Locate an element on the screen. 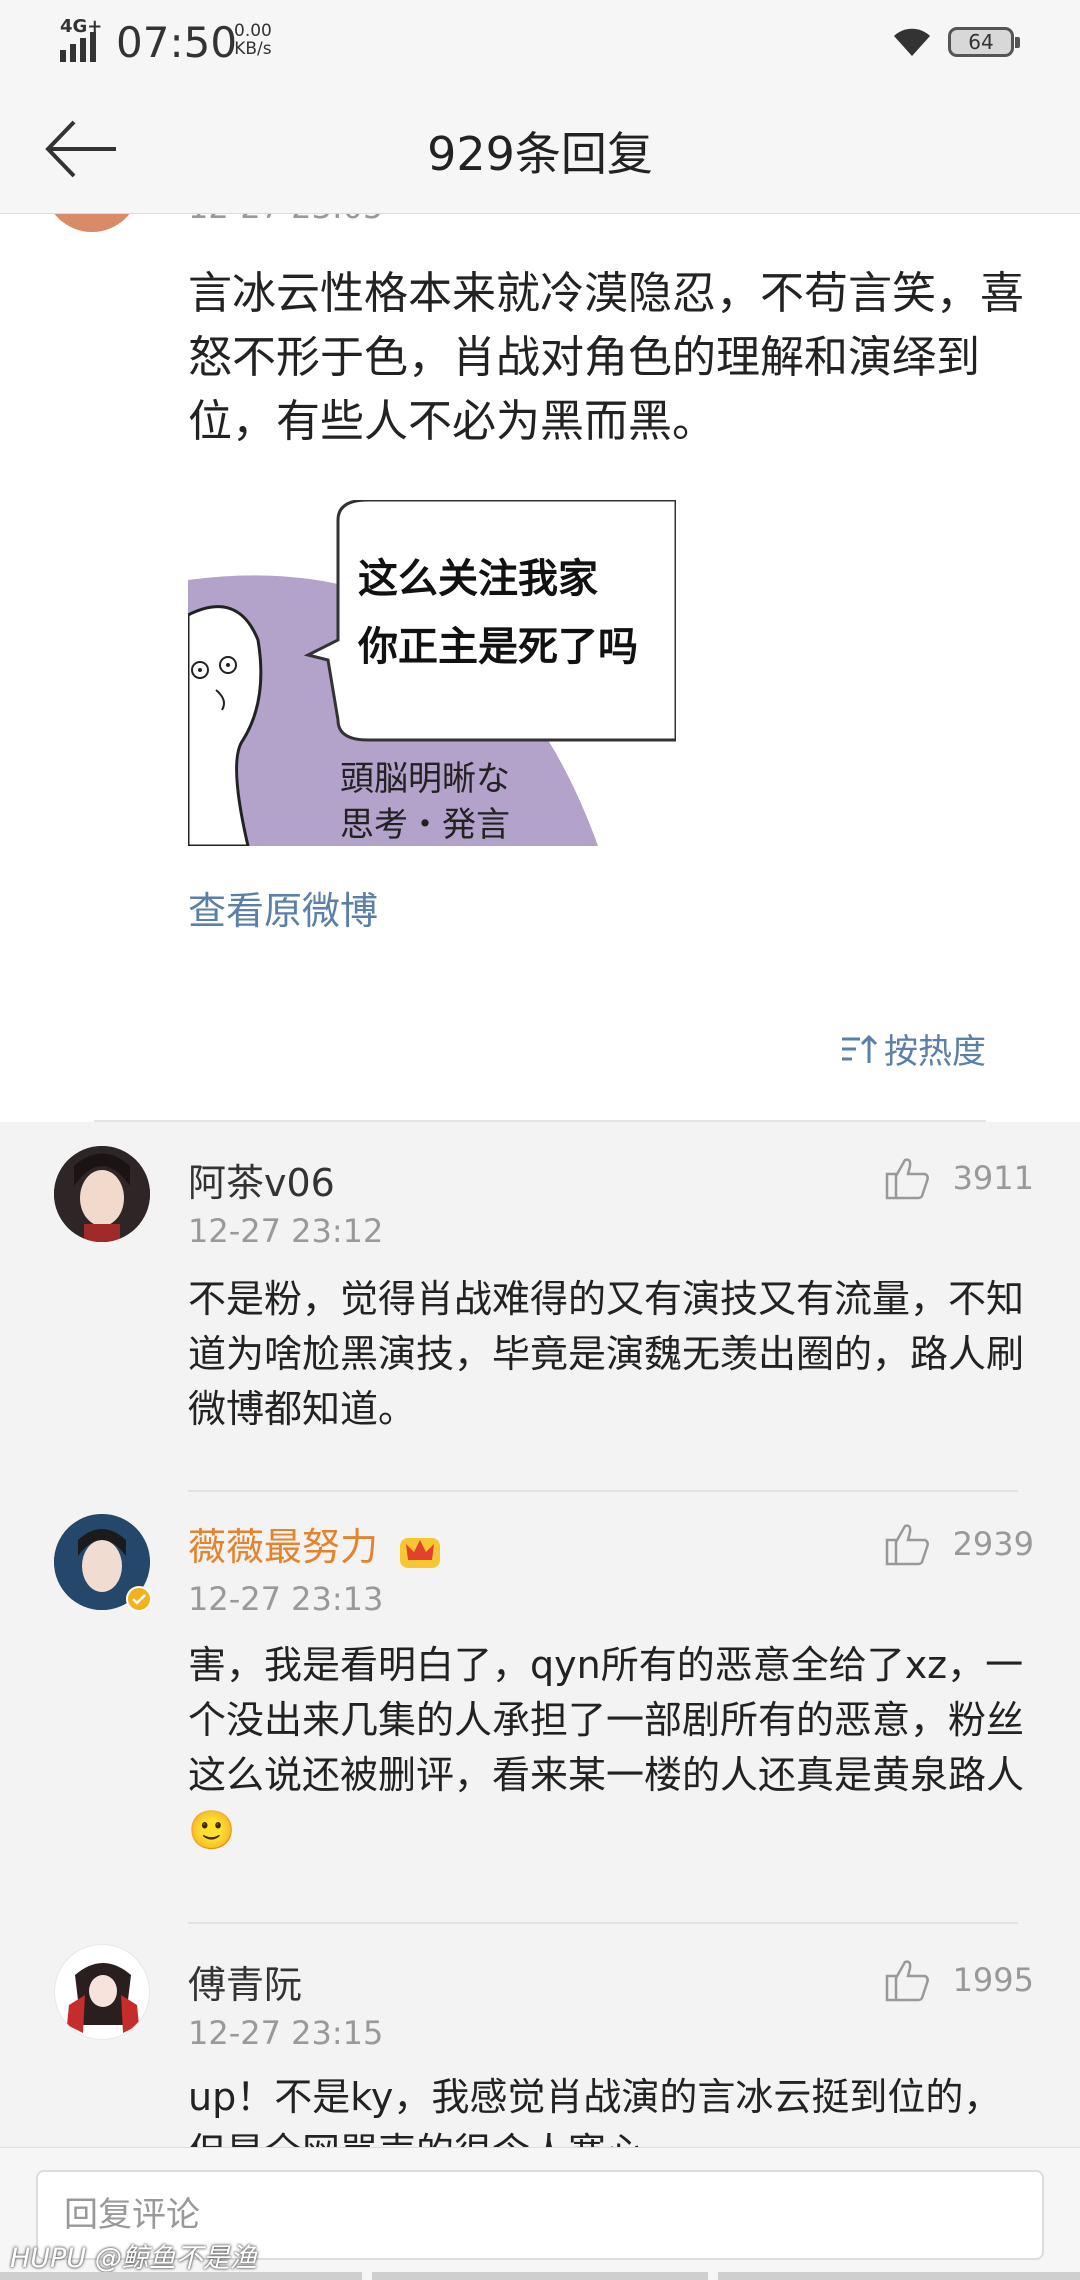 This screenshot has width=1080, height=2280. sort-button: 按热度 is located at coordinates (913, 1048).